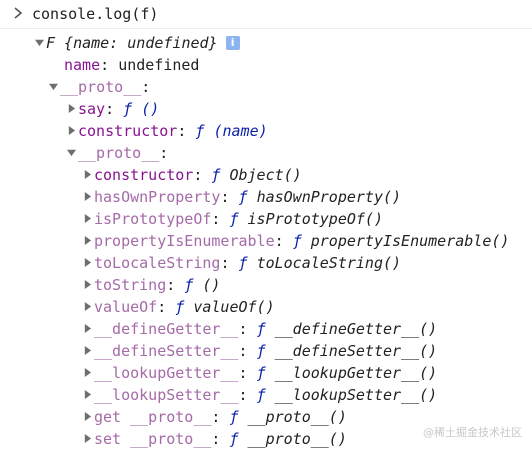  What do you see at coordinates (211, 285) in the screenshot?
I see `inner-proto-item-value: ()` at bounding box center [211, 285].